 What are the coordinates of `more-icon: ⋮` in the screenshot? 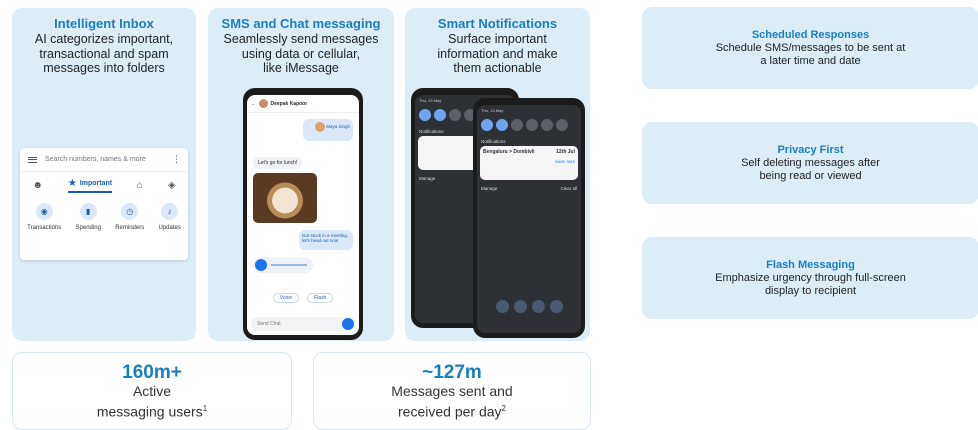 It's located at (176, 159).